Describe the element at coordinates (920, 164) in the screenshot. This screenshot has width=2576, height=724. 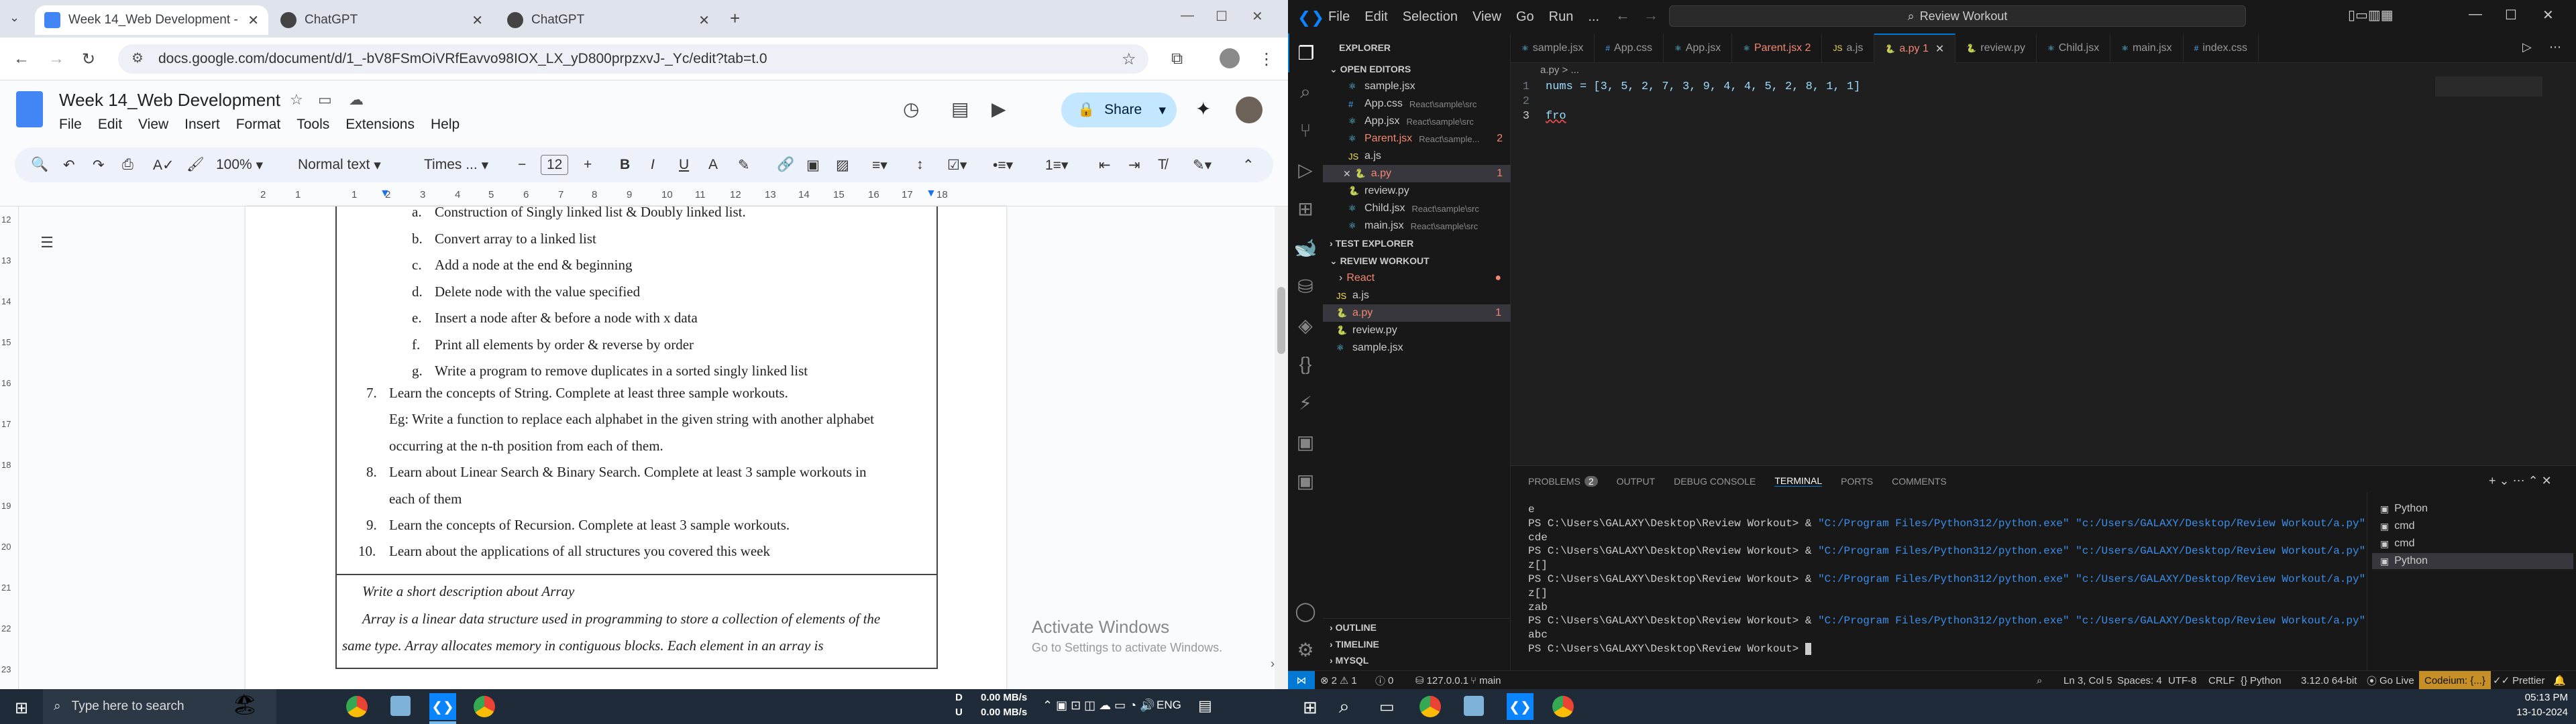
I see `line-spacing-icon: ↕` at that location.